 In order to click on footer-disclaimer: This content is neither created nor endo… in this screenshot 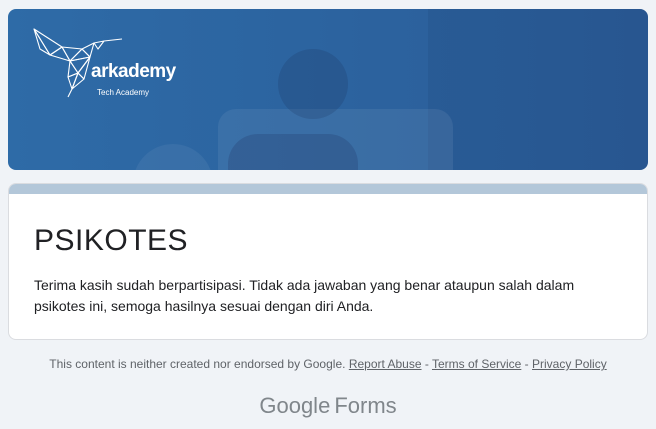, I will do `click(197, 364)`.